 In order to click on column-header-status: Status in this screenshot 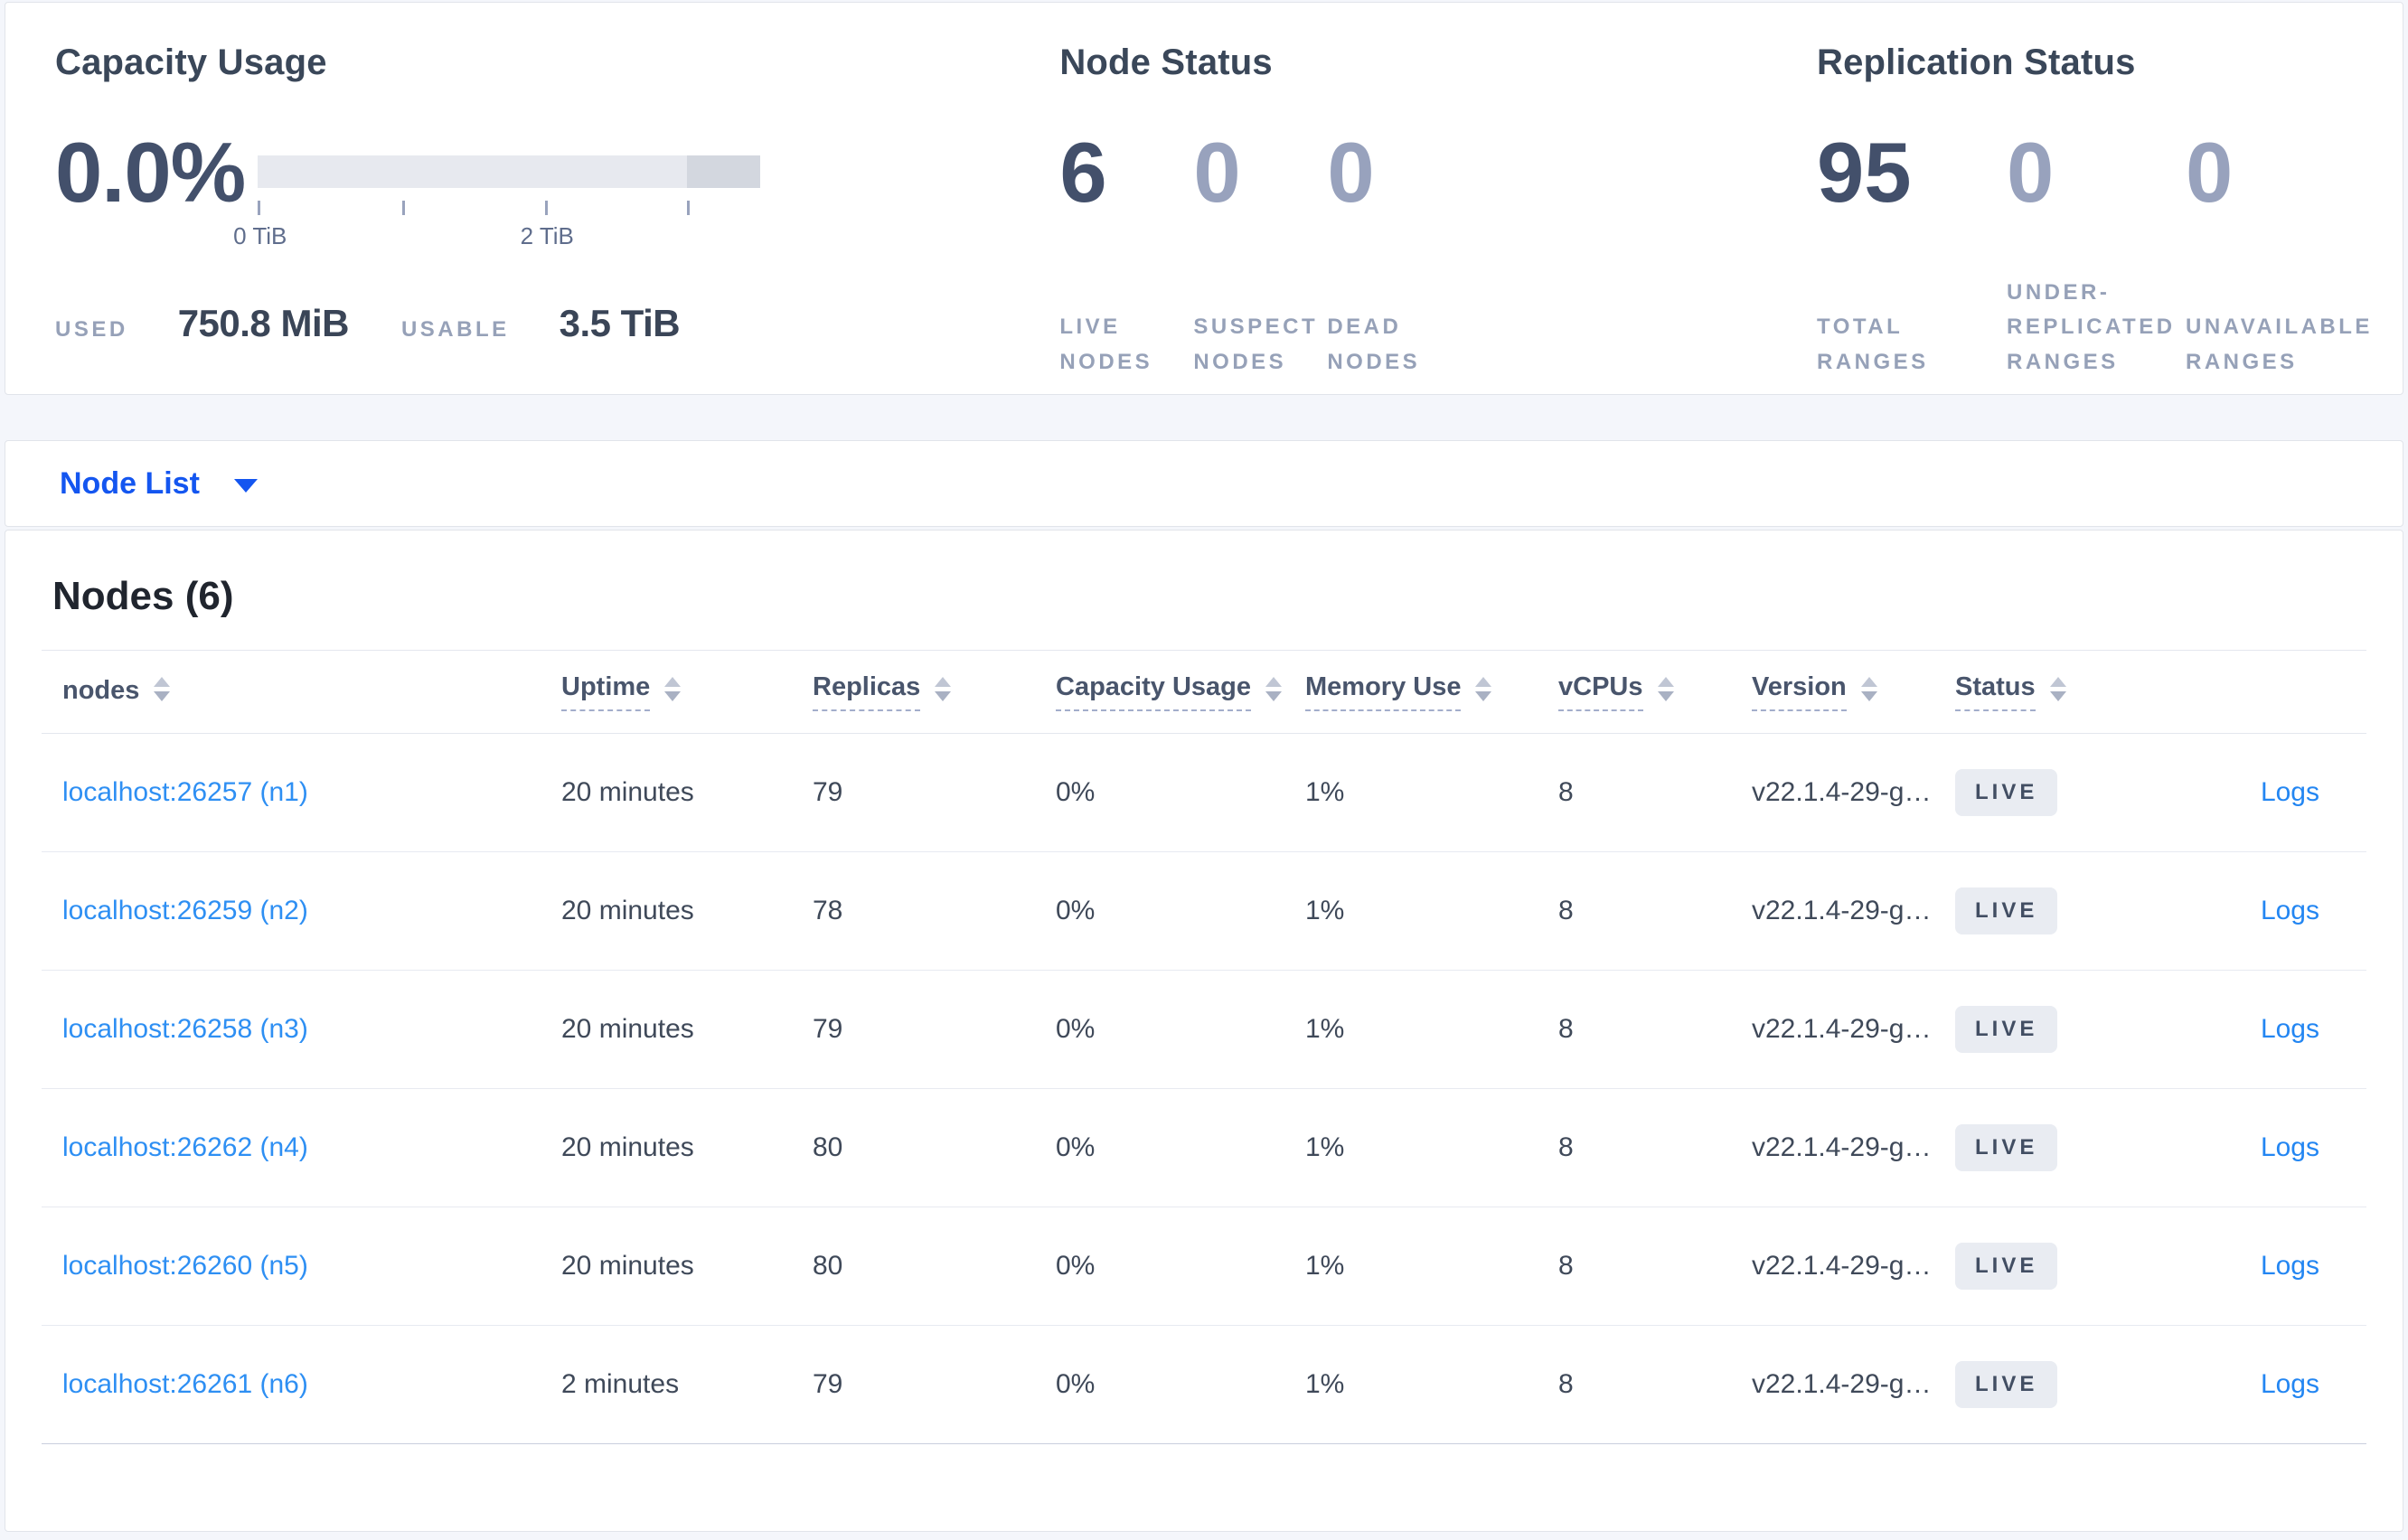, I will do `click(2068, 691)`.